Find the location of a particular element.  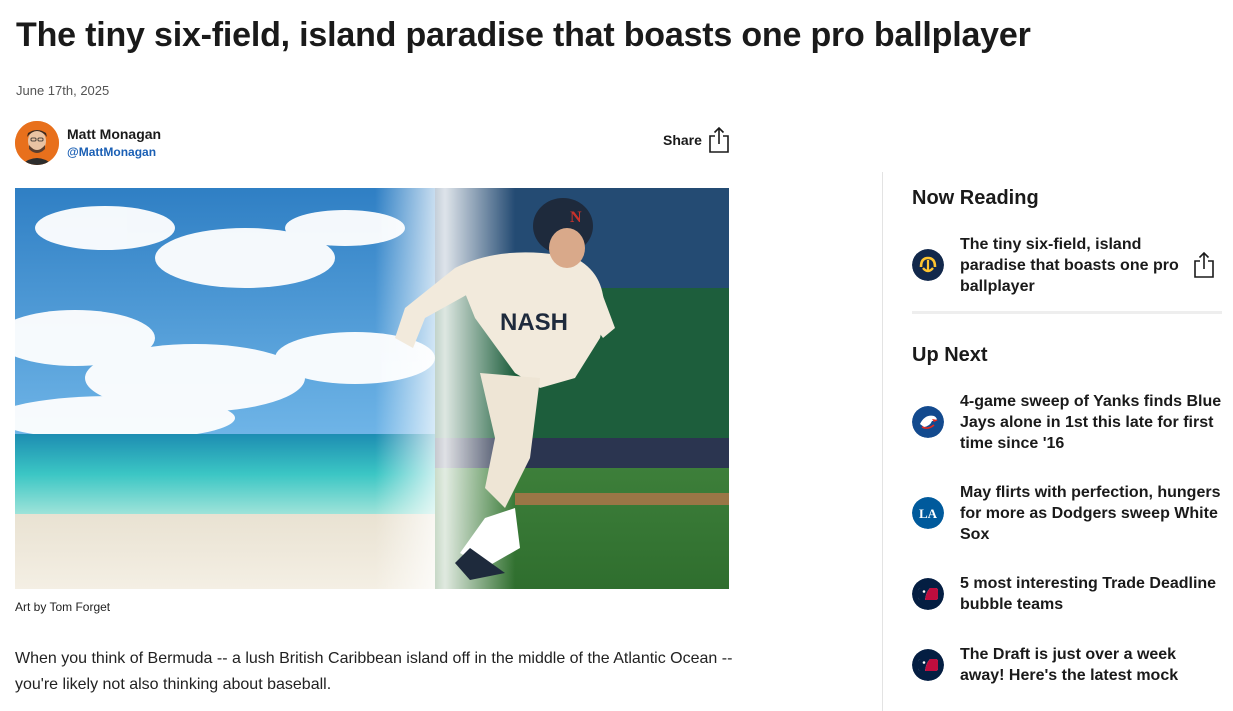

author-byline: Matt Monagan @MattMonagan is located at coordinates (88, 143).